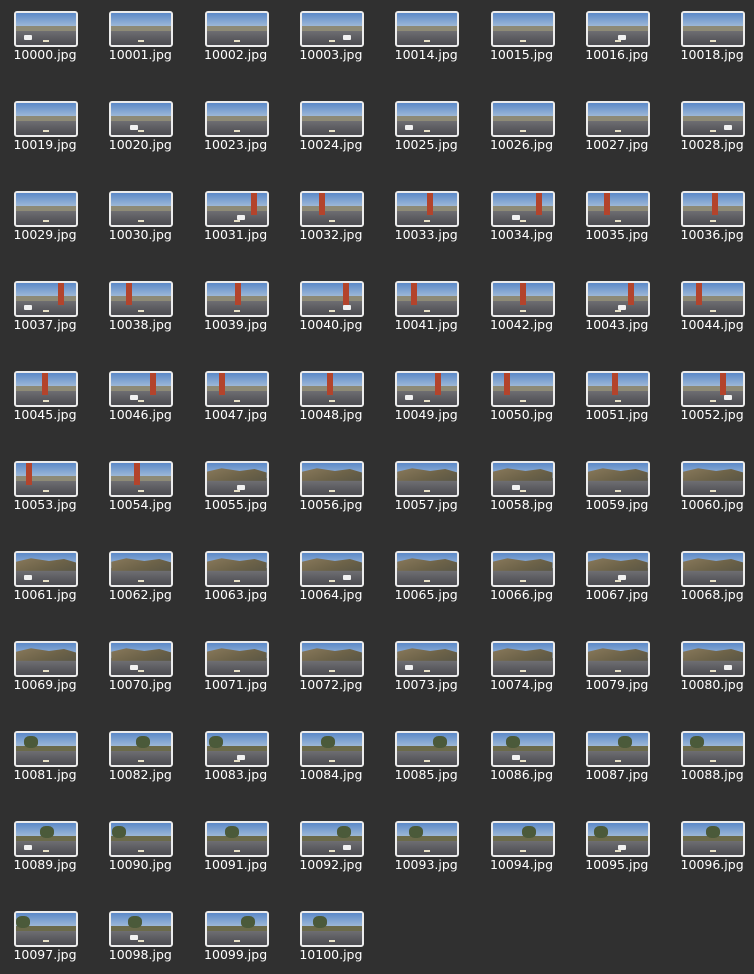 The image size is (754, 974). I want to click on file-item: 10100.jpg, so click(333, 935).